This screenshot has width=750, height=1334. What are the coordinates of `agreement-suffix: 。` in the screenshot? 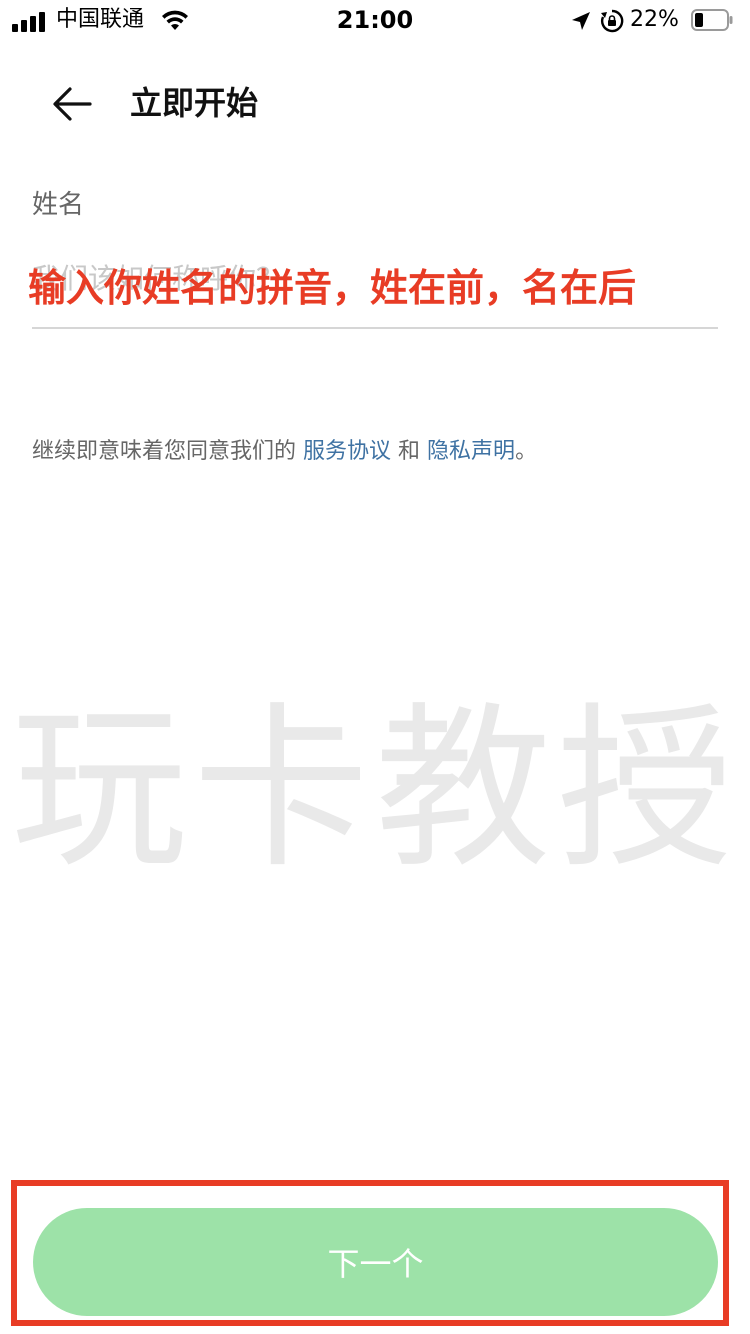 It's located at (526, 451).